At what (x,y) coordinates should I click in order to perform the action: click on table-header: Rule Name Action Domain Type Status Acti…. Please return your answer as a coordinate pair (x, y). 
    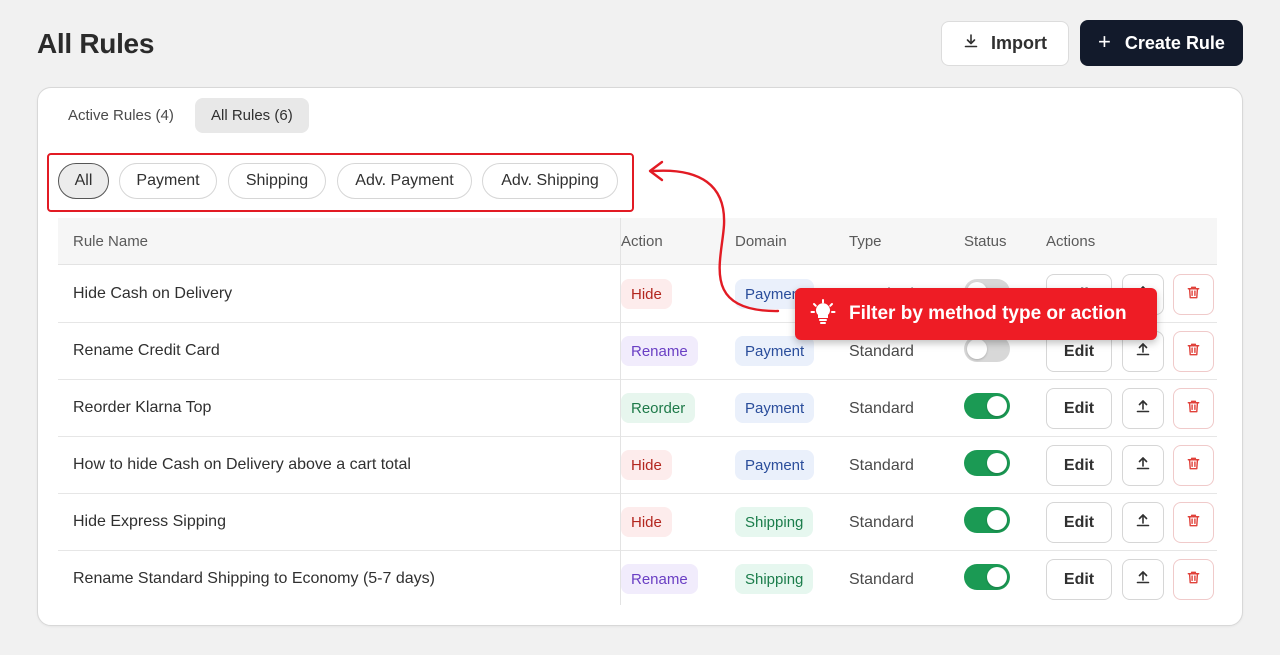
    Looking at the image, I should click on (637, 241).